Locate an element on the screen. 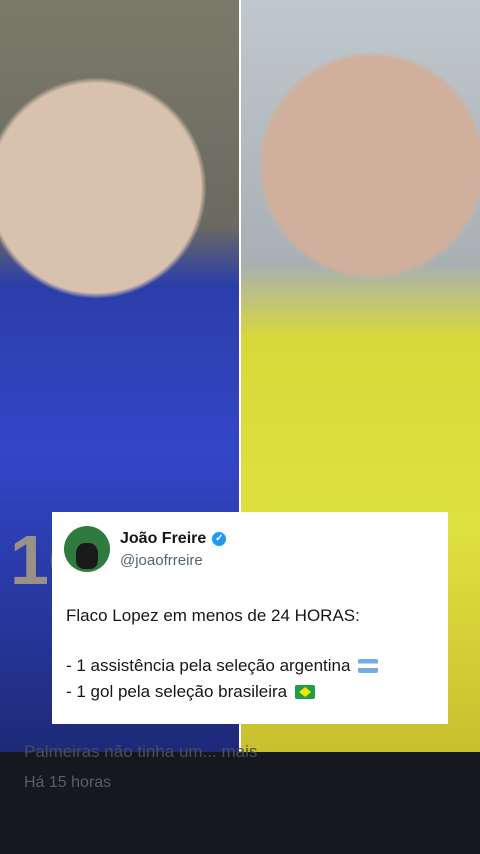  post-footer is located at coordinates (240, 803).